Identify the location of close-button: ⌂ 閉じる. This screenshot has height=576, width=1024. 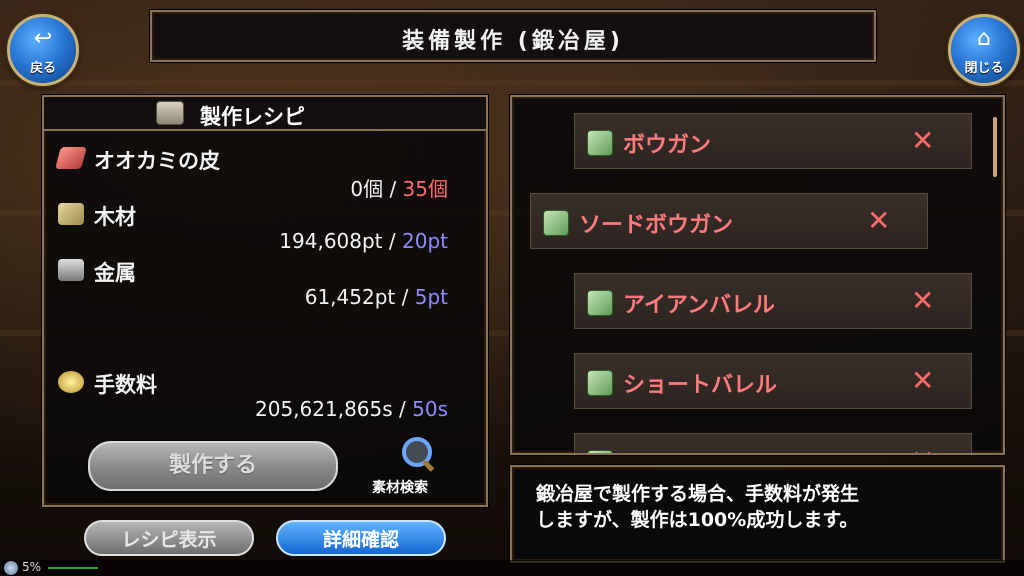
(984, 50).